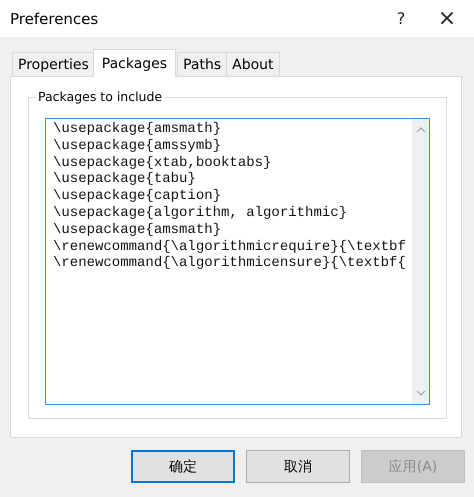 The height and width of the screenshot is (497, 474). What do you see at coordinates (53, 64) in the screenshot?
I see `tab: Properties` at bounding box center [53, 64].